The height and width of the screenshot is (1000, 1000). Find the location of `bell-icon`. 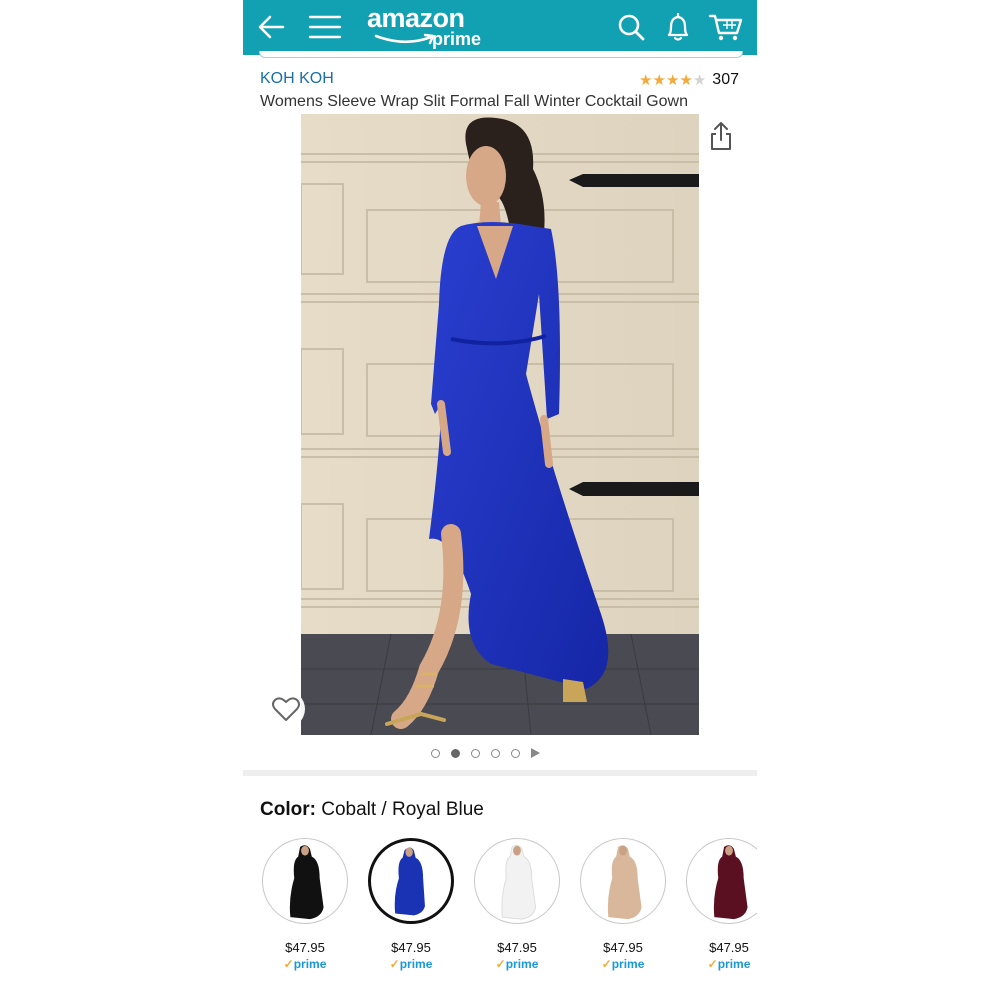

bell-icon is located at coordinates (678, 27).